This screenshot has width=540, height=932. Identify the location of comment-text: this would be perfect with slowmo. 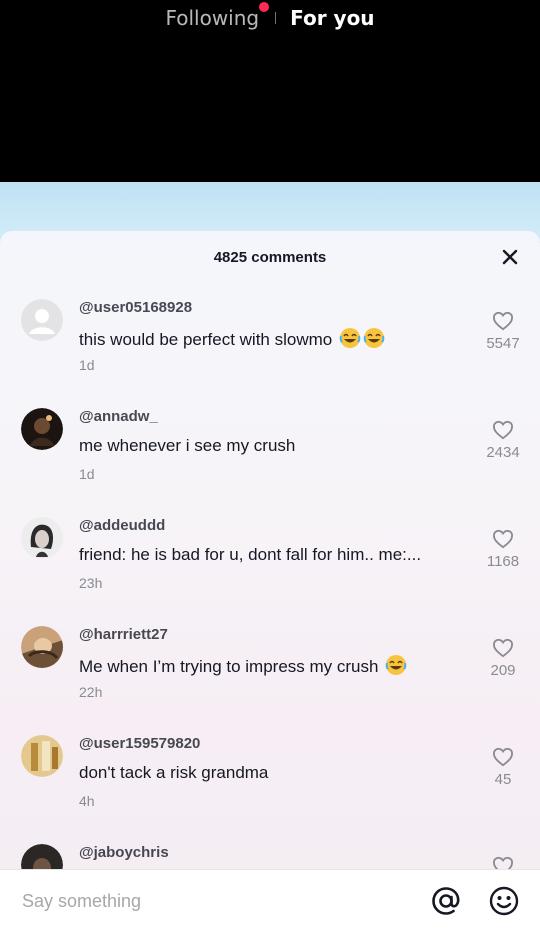
(232, 338).